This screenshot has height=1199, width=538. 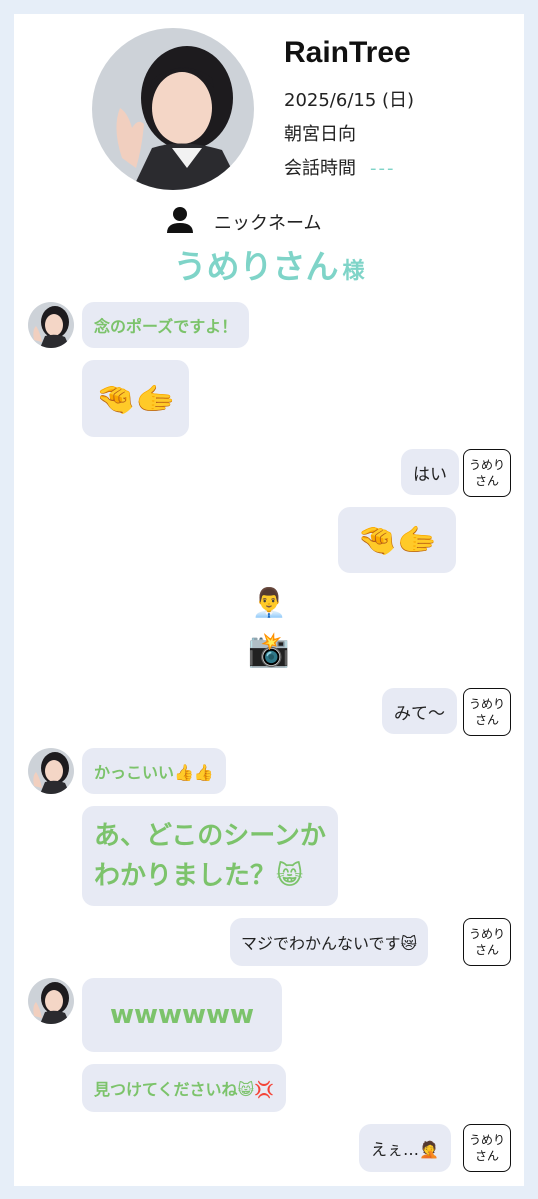 I want to click on talk-time: 会話時間 ---, so click(x=340, y=167).